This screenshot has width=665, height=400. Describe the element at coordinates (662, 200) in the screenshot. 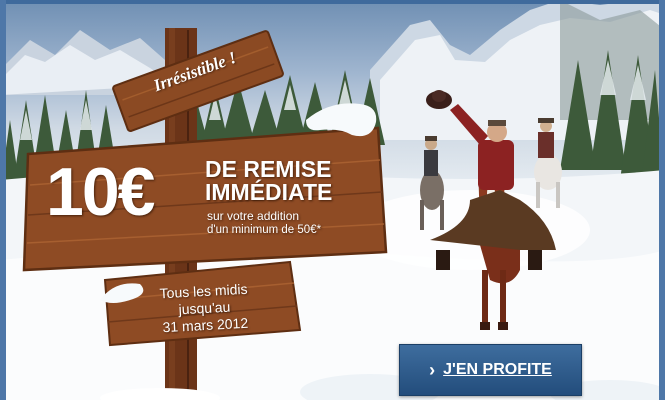

I see `right-border` at that location.